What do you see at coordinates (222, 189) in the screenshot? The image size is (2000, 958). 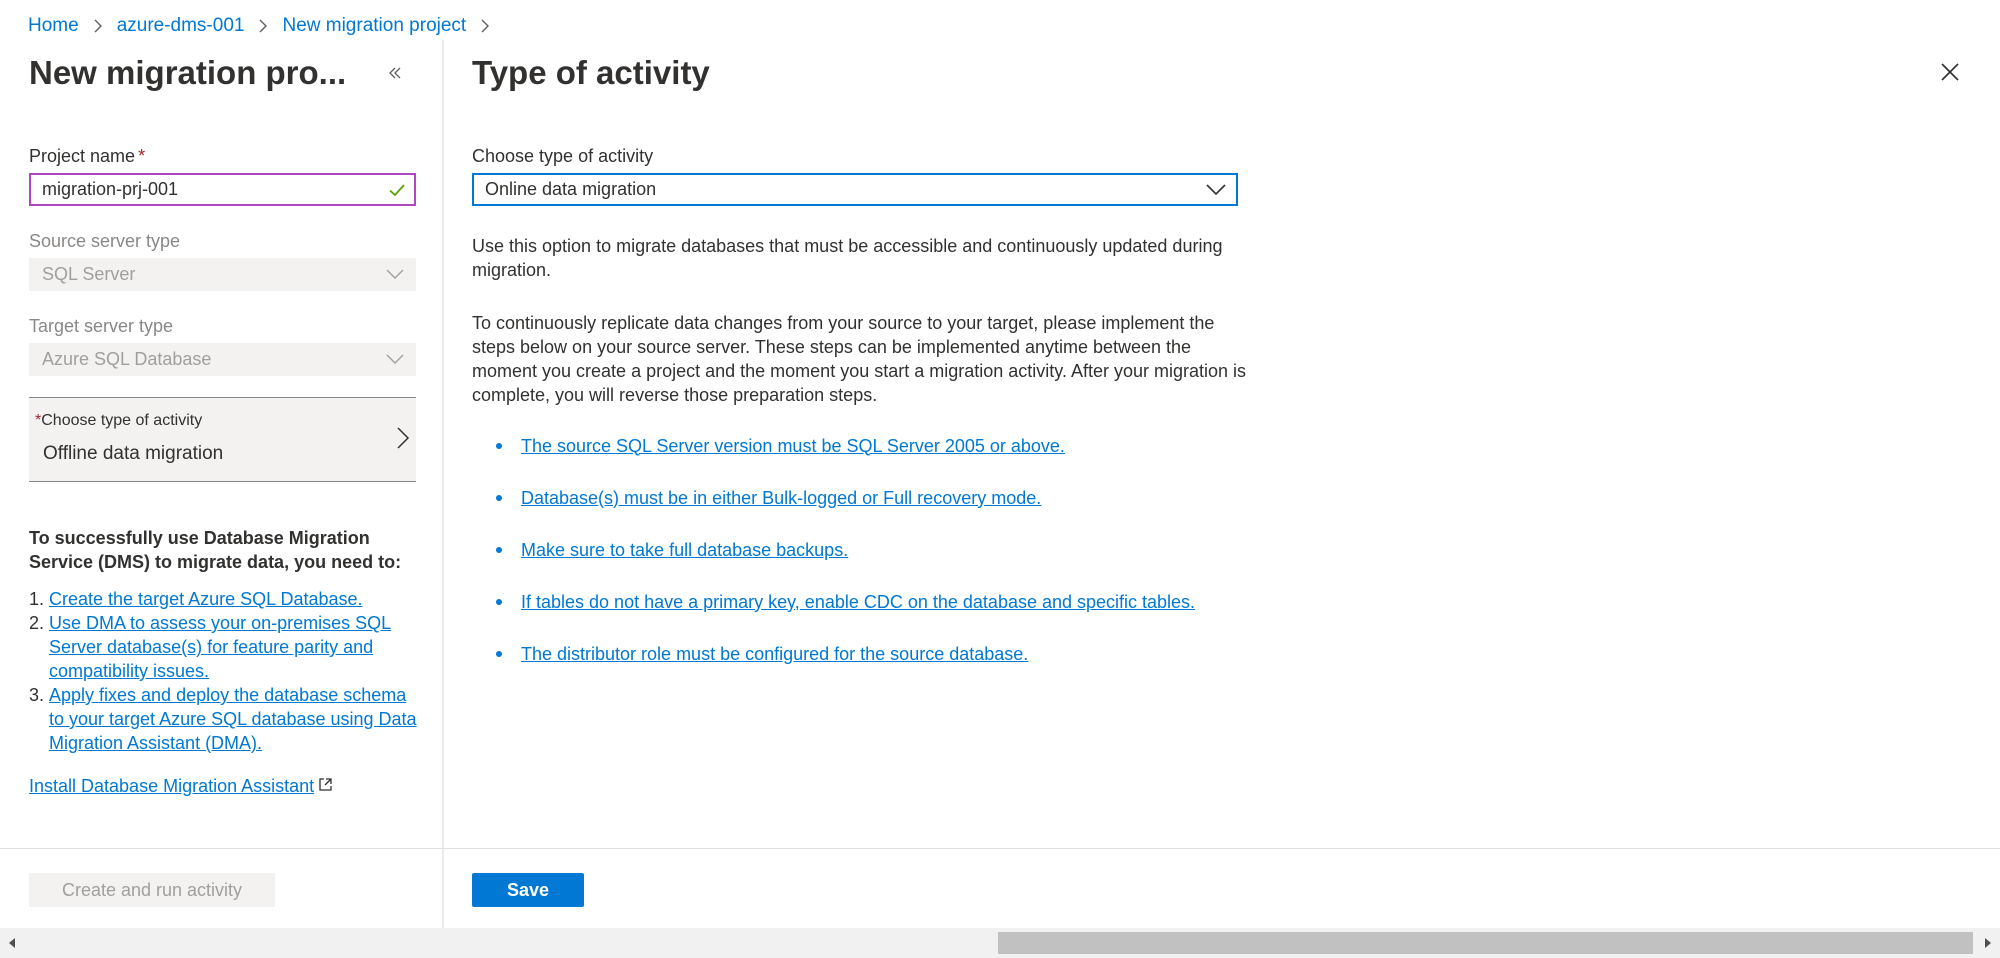 I see `project-name-input: migration-prj-001` at bounding box center [222, 189].